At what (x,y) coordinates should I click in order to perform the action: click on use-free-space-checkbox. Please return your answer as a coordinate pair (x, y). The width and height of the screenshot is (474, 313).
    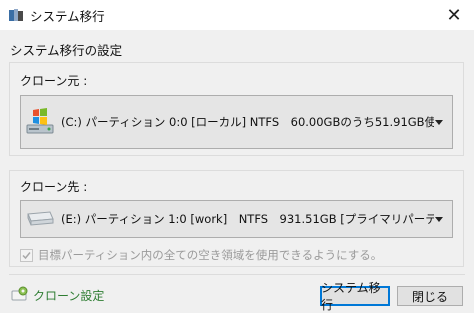
    Looking at the image, I should click on (26, 255).